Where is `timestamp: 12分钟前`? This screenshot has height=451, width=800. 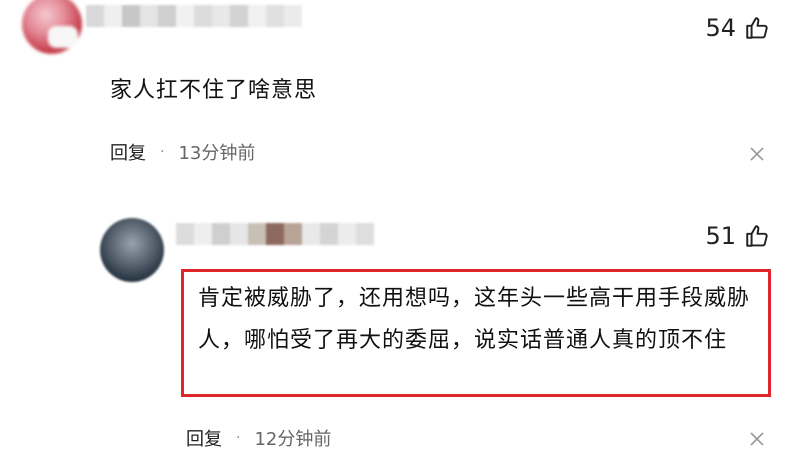
timestamp: 12分钟前 is located at coordinates (293, 439).